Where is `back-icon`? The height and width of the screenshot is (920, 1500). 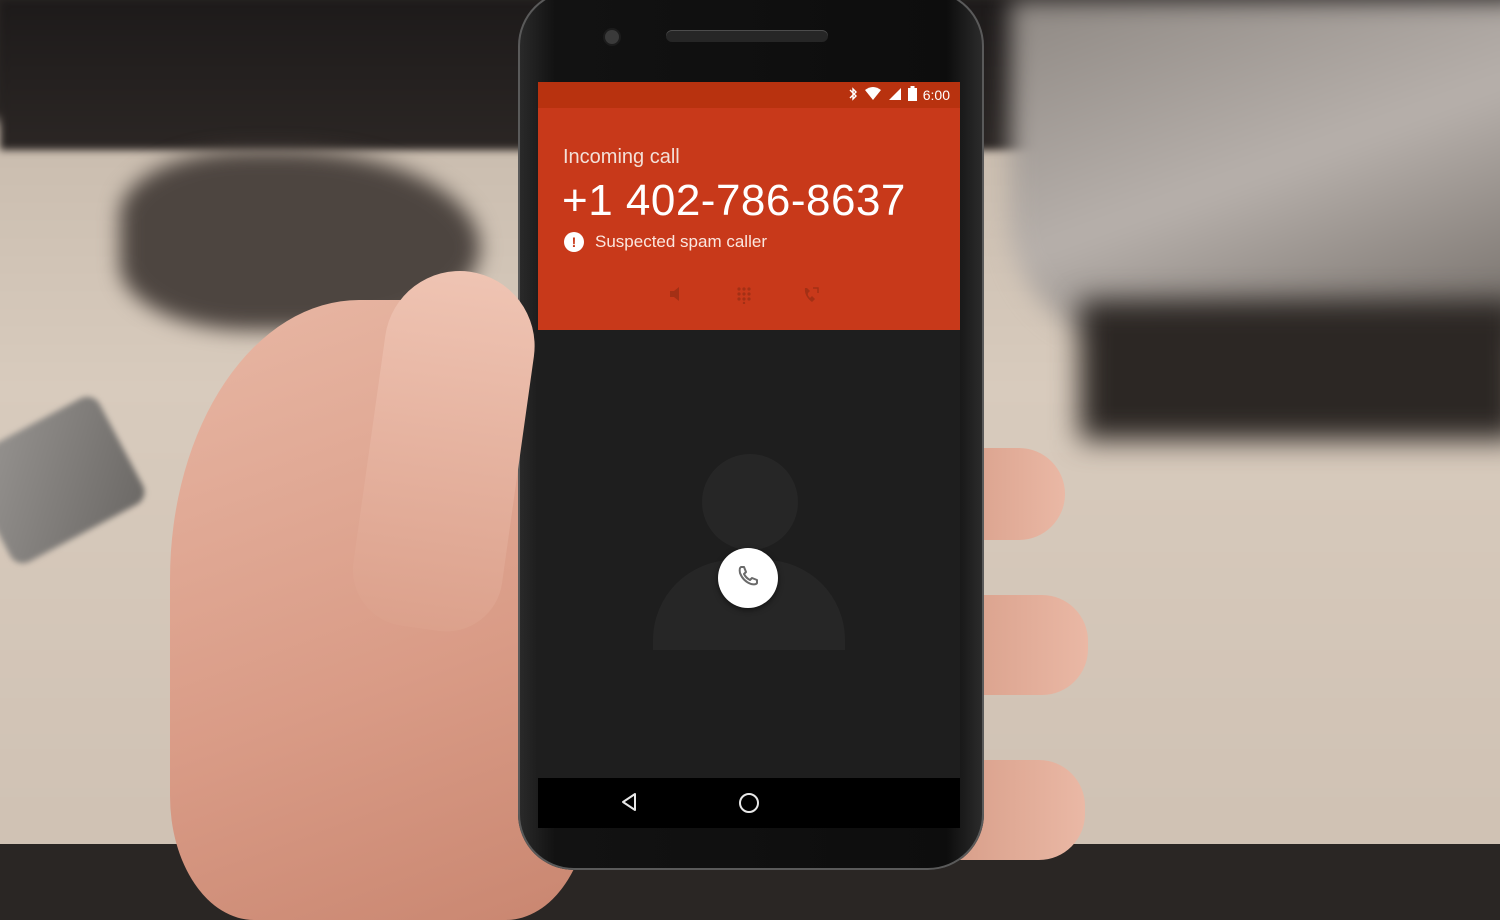
back-icon is located at coordinates (629, 804).